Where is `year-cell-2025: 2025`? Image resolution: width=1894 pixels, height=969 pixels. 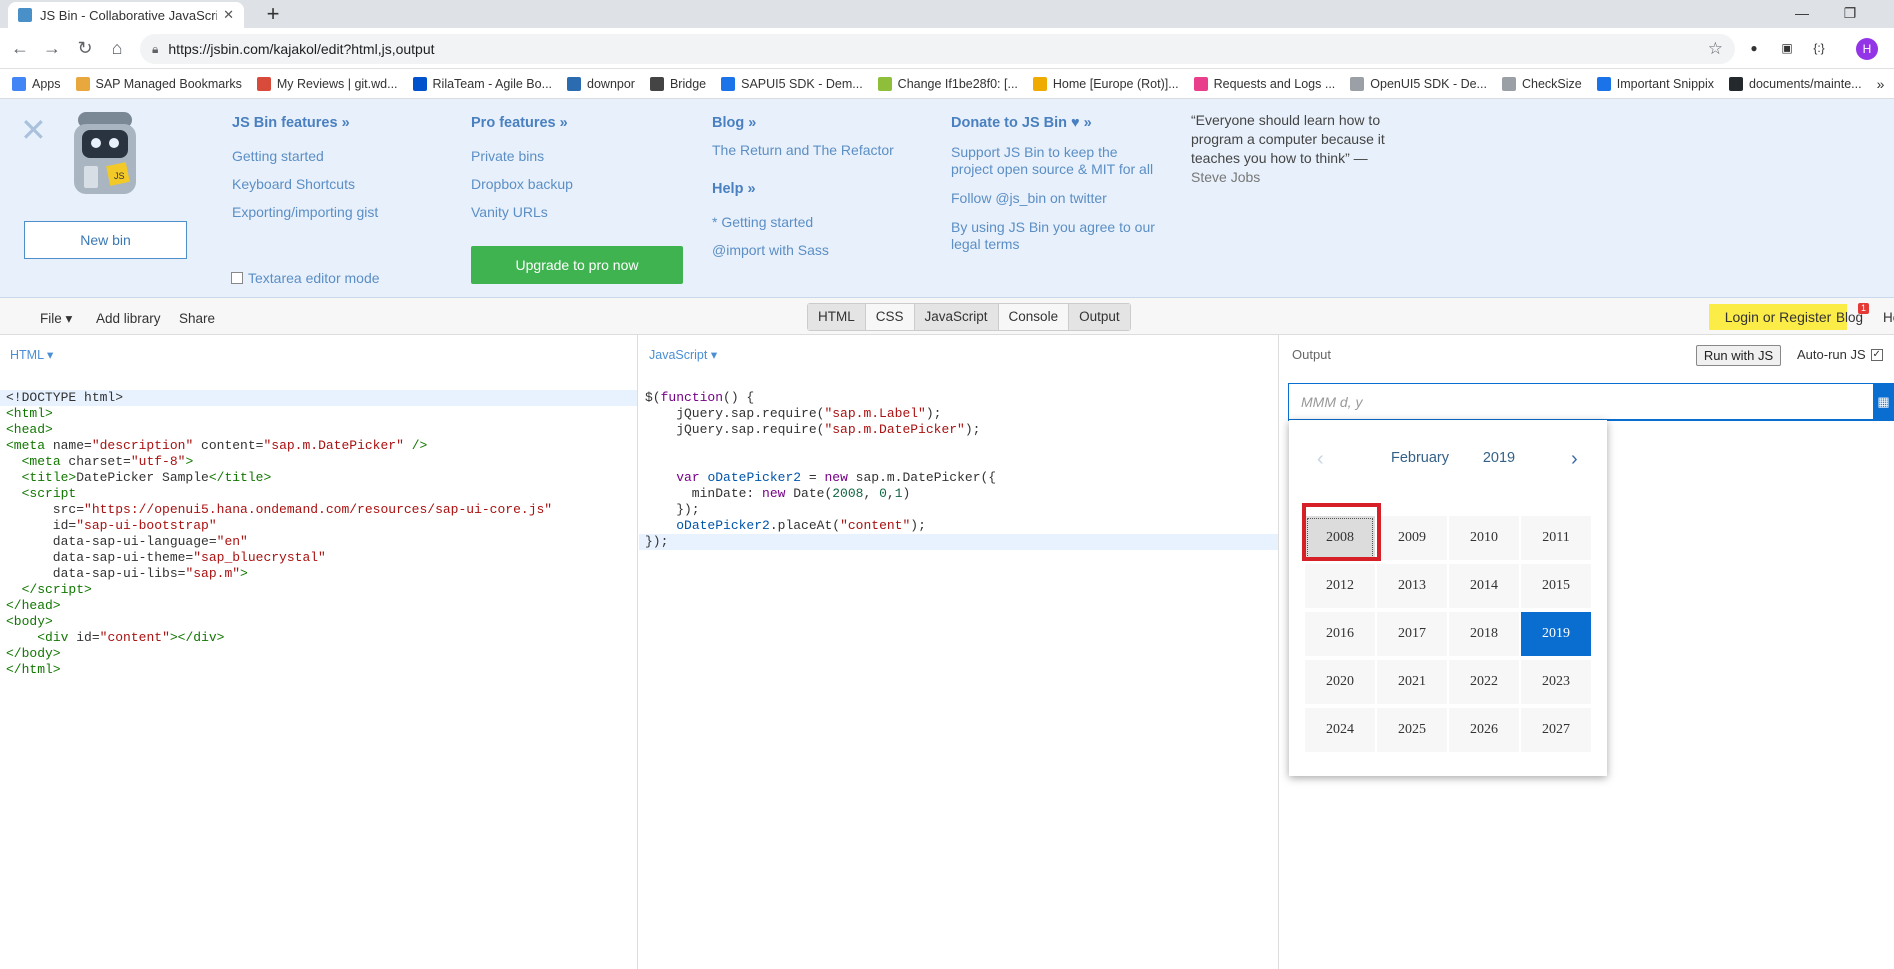 year-cell-2025: 2025 is located at coordinates (1412, 730).